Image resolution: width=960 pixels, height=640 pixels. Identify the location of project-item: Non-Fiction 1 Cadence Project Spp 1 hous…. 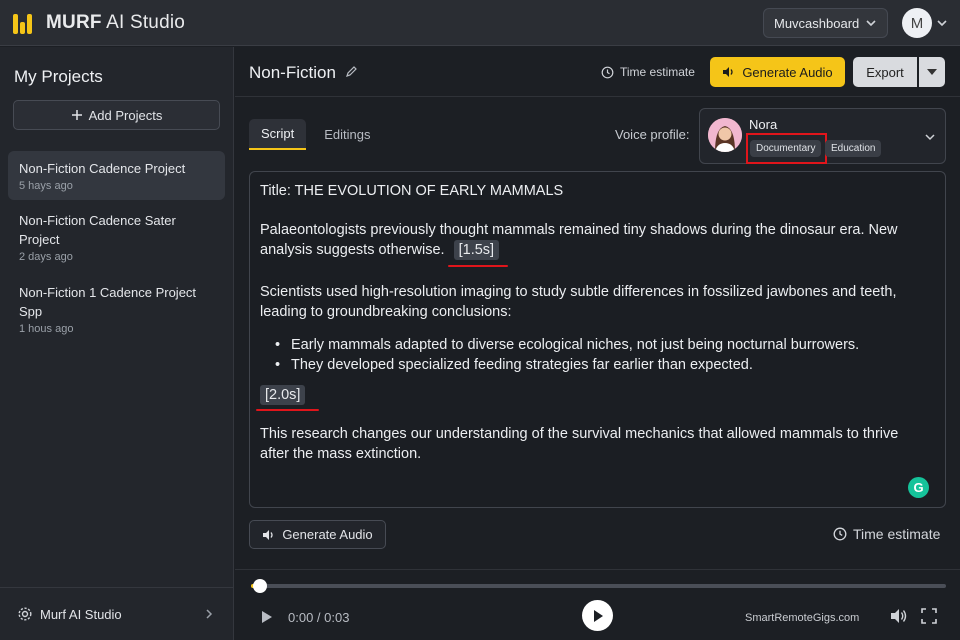
(116, 309).